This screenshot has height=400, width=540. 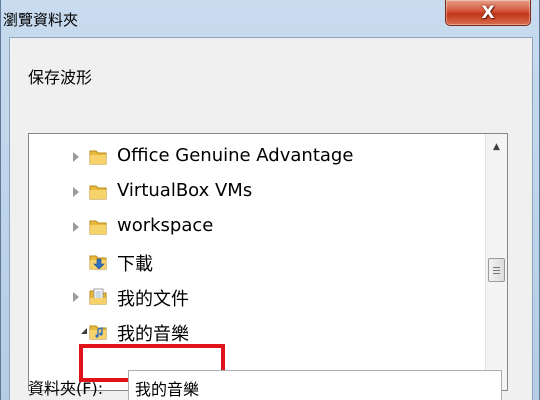 I want to click on close-button: X, so click(x=488, y=13).